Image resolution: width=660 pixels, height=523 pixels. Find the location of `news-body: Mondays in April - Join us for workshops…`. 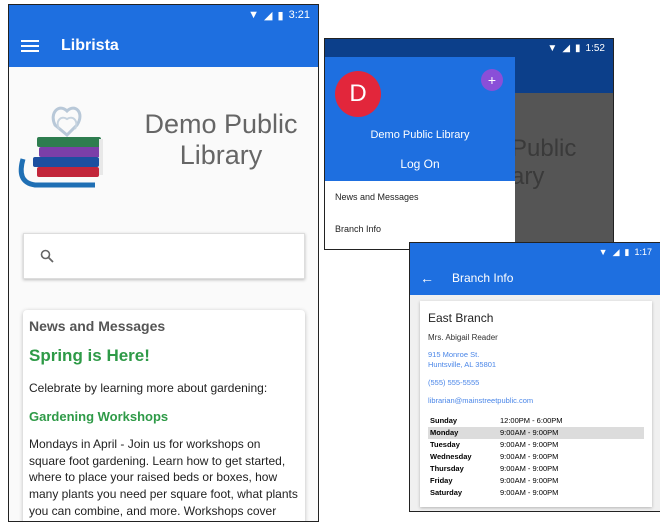

news-body: Mondays in April - Join us for workshops… is located at coordinates (163, 478).